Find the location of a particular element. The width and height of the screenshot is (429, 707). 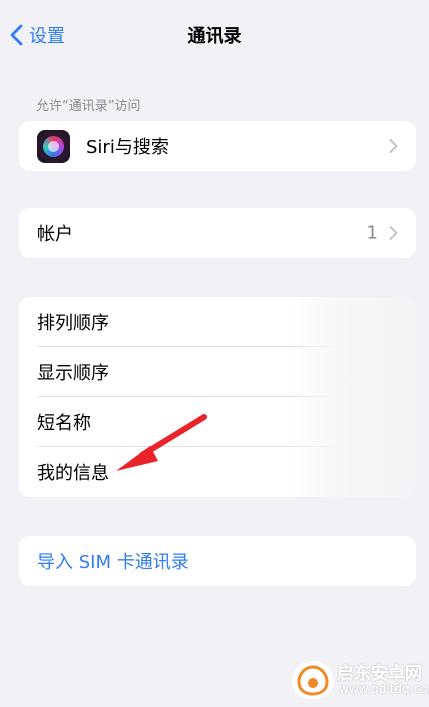

accounts-card: 帐户 1 is located at coordinates (217, 233).